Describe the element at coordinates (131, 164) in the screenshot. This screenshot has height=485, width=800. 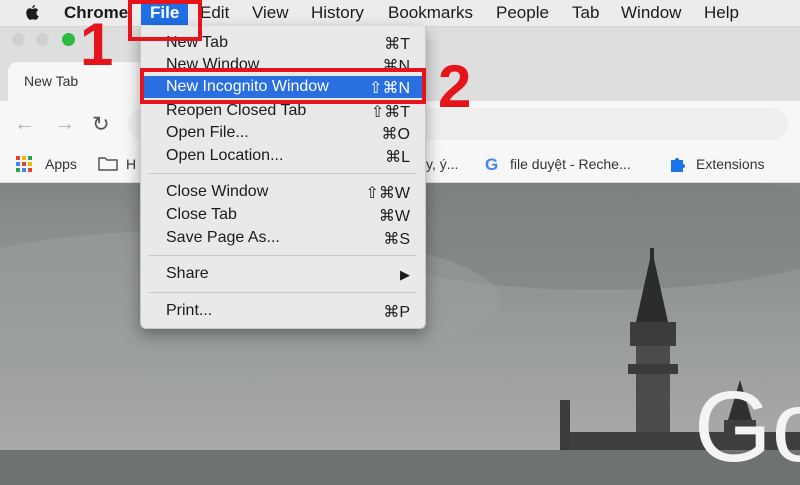
I see `bookmark-folder: H` at that location.